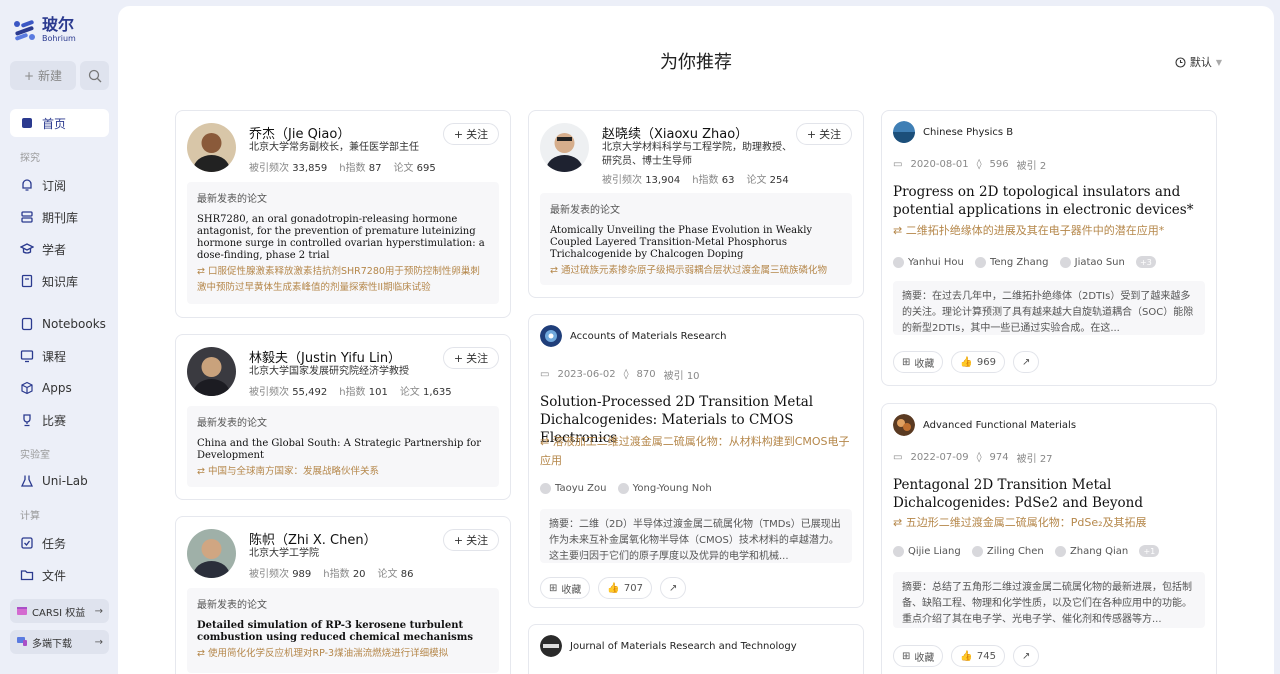  I want to click on new-button: + 新建, so click(43, 75).